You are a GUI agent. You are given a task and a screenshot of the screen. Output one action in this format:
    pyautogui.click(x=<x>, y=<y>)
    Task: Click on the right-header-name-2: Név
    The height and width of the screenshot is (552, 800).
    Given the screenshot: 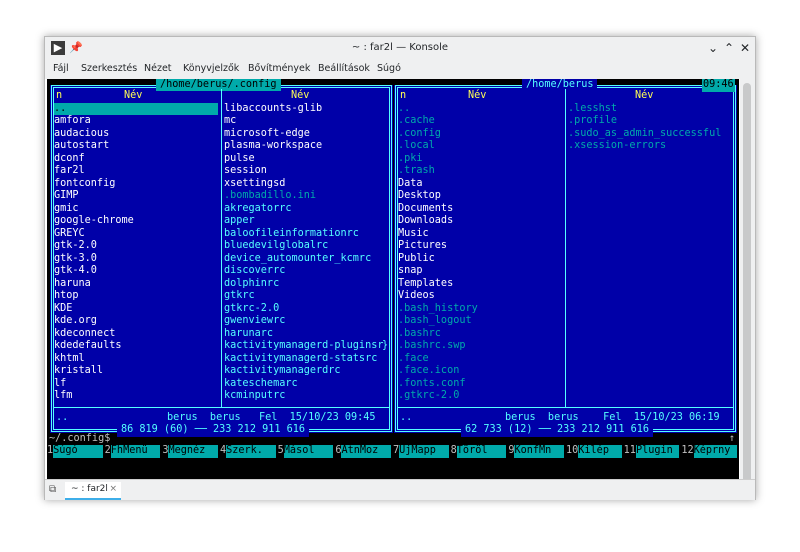 What is the action you would take?
    pyautogui.click(x=644, y=96)
    